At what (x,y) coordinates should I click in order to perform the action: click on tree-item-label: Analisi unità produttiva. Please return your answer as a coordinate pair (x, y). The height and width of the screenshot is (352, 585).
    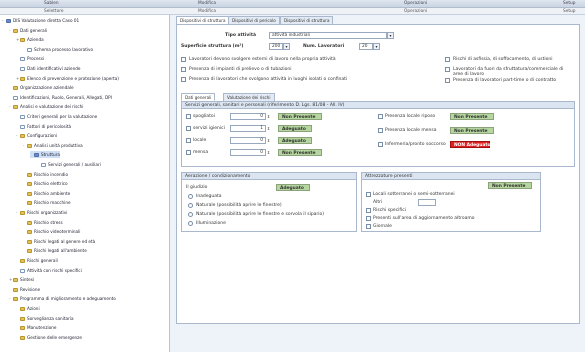
    Looking at the image, I should click on (58, 145).